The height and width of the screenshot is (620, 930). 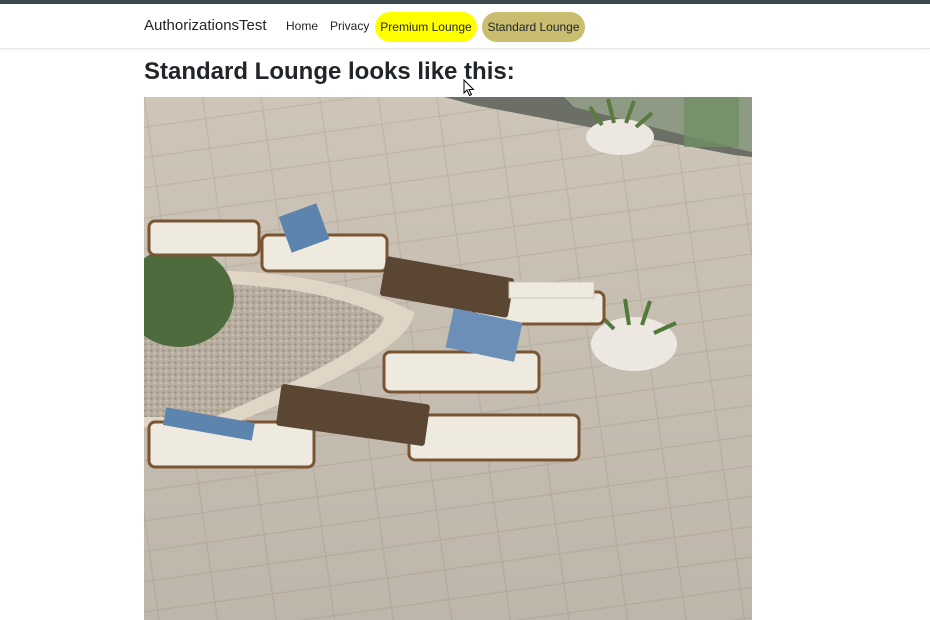 What do you see at coordinates (329, 71) in the screenshot?
I see `page-heading: Standard Lounge looks like this:` at bounding box center [329, 71].